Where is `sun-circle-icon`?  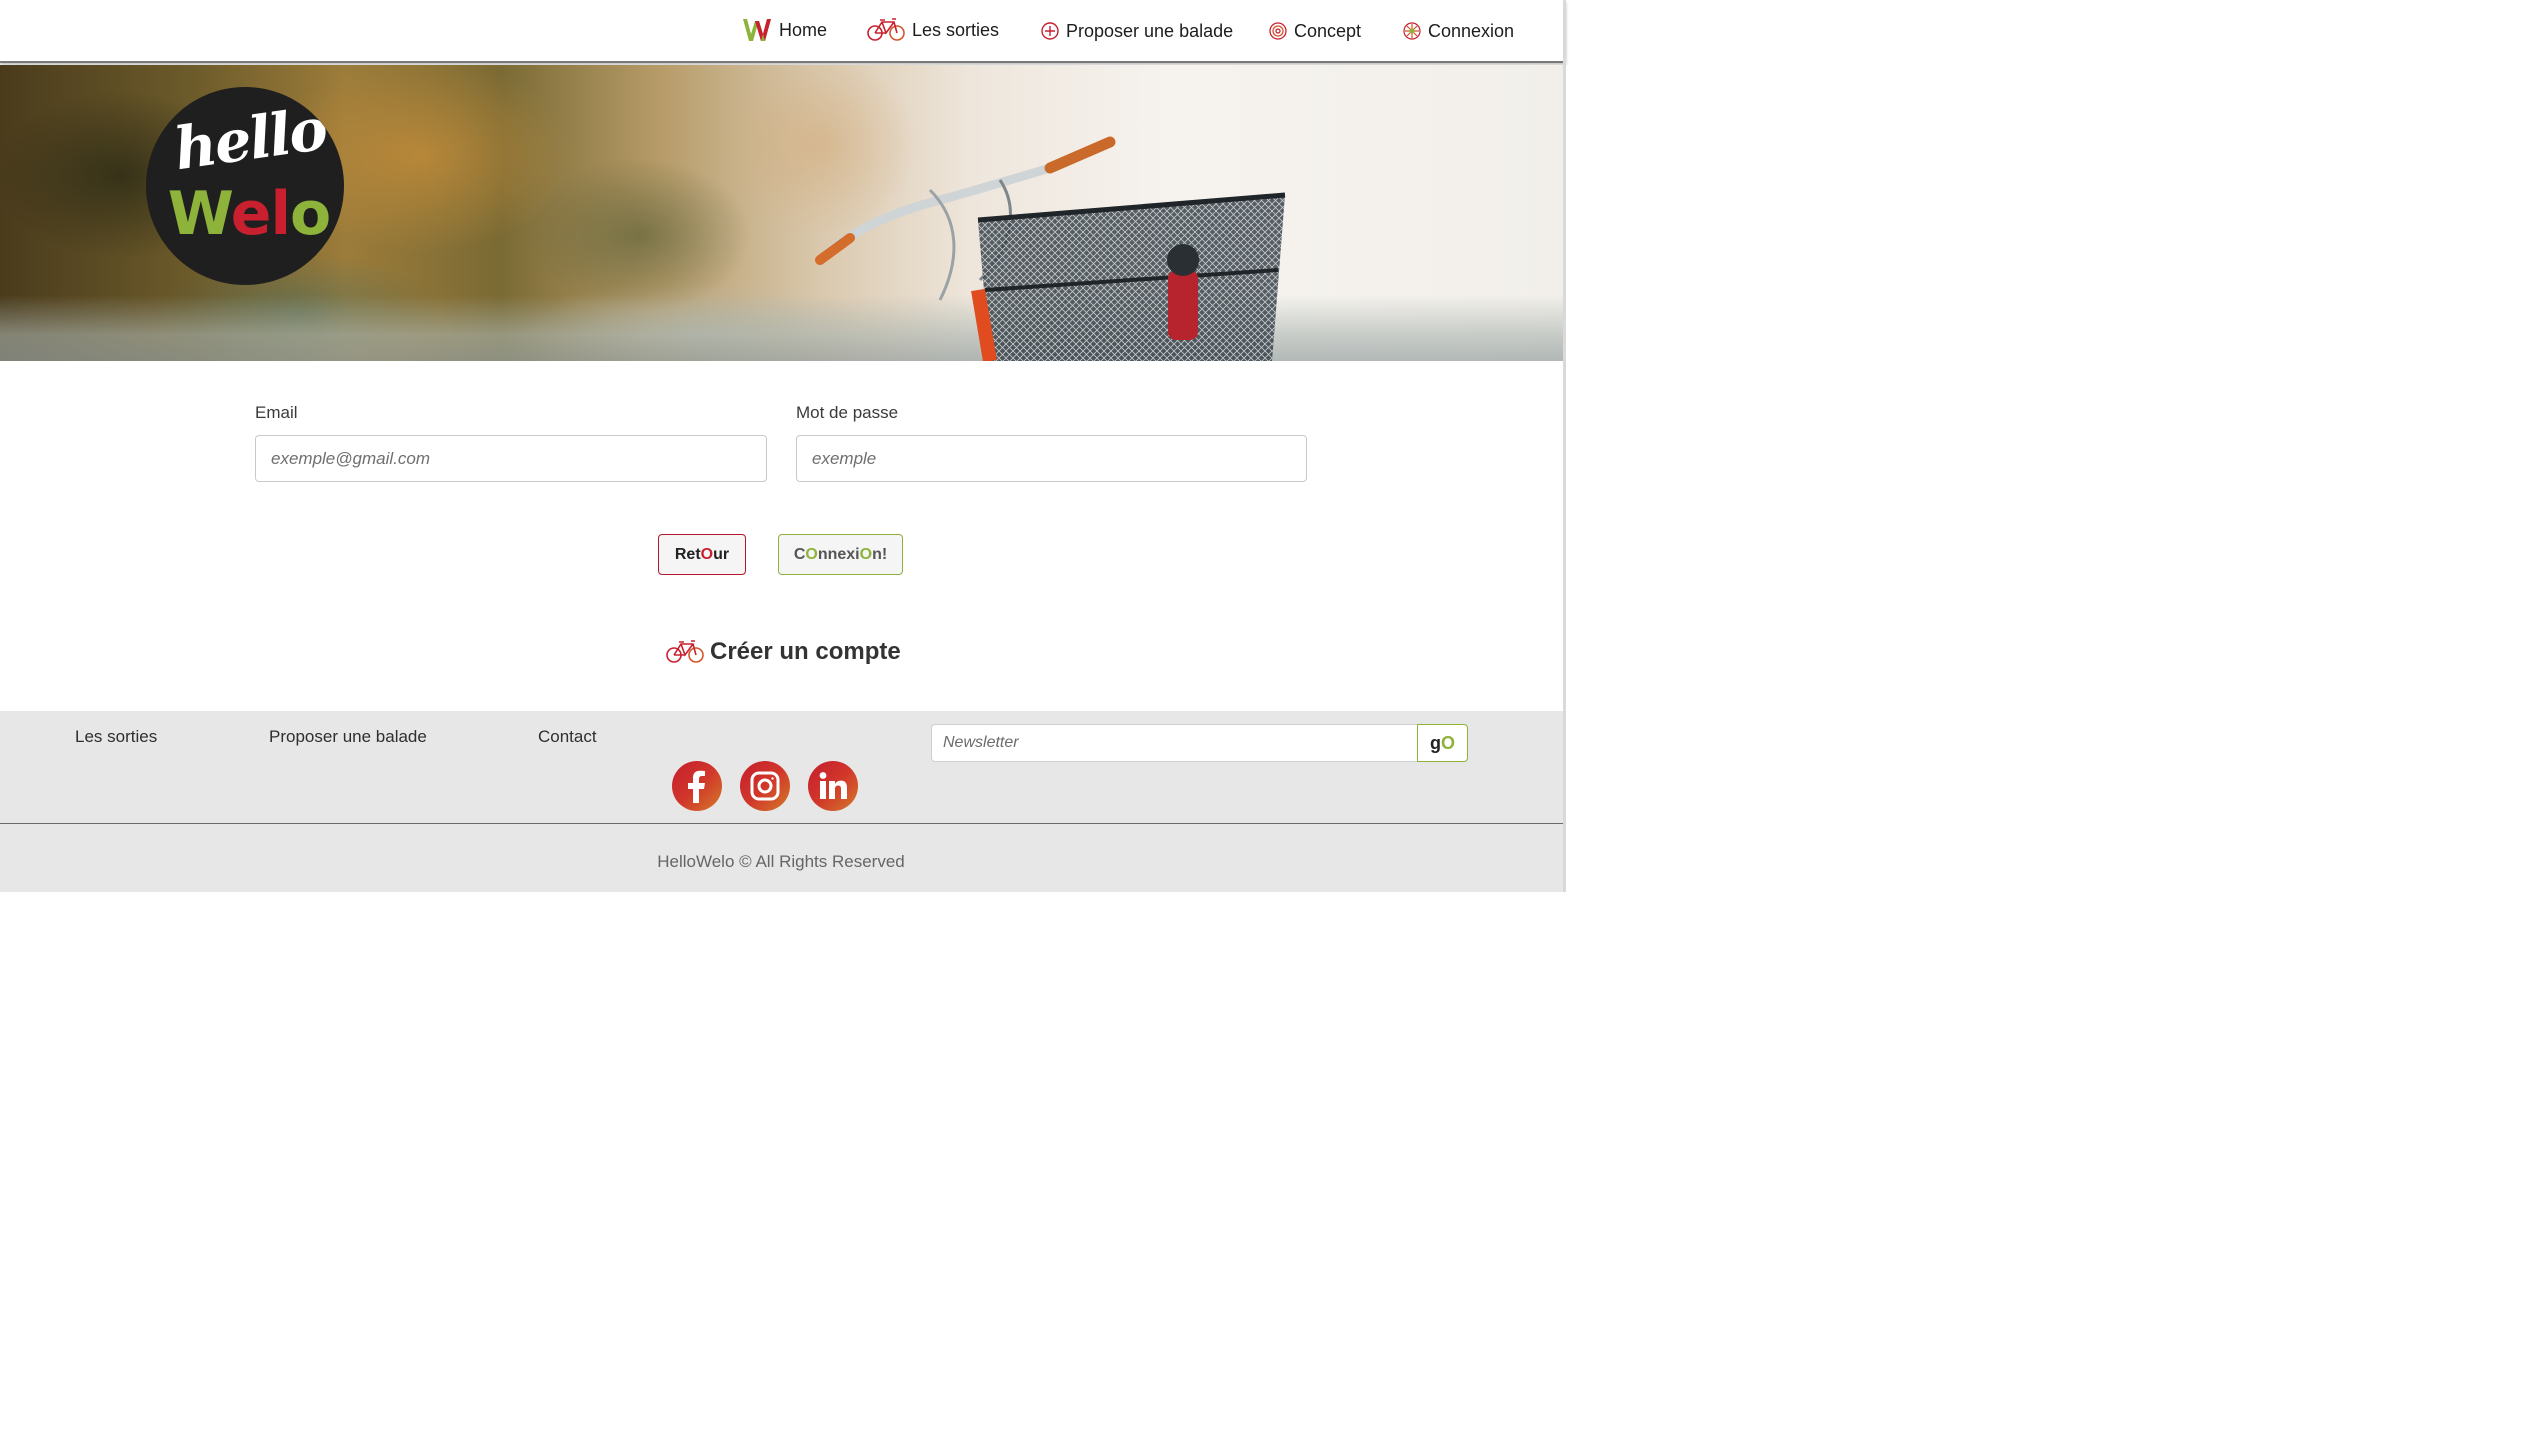
sun-circle-icon is located at coordinates (1412, 31).